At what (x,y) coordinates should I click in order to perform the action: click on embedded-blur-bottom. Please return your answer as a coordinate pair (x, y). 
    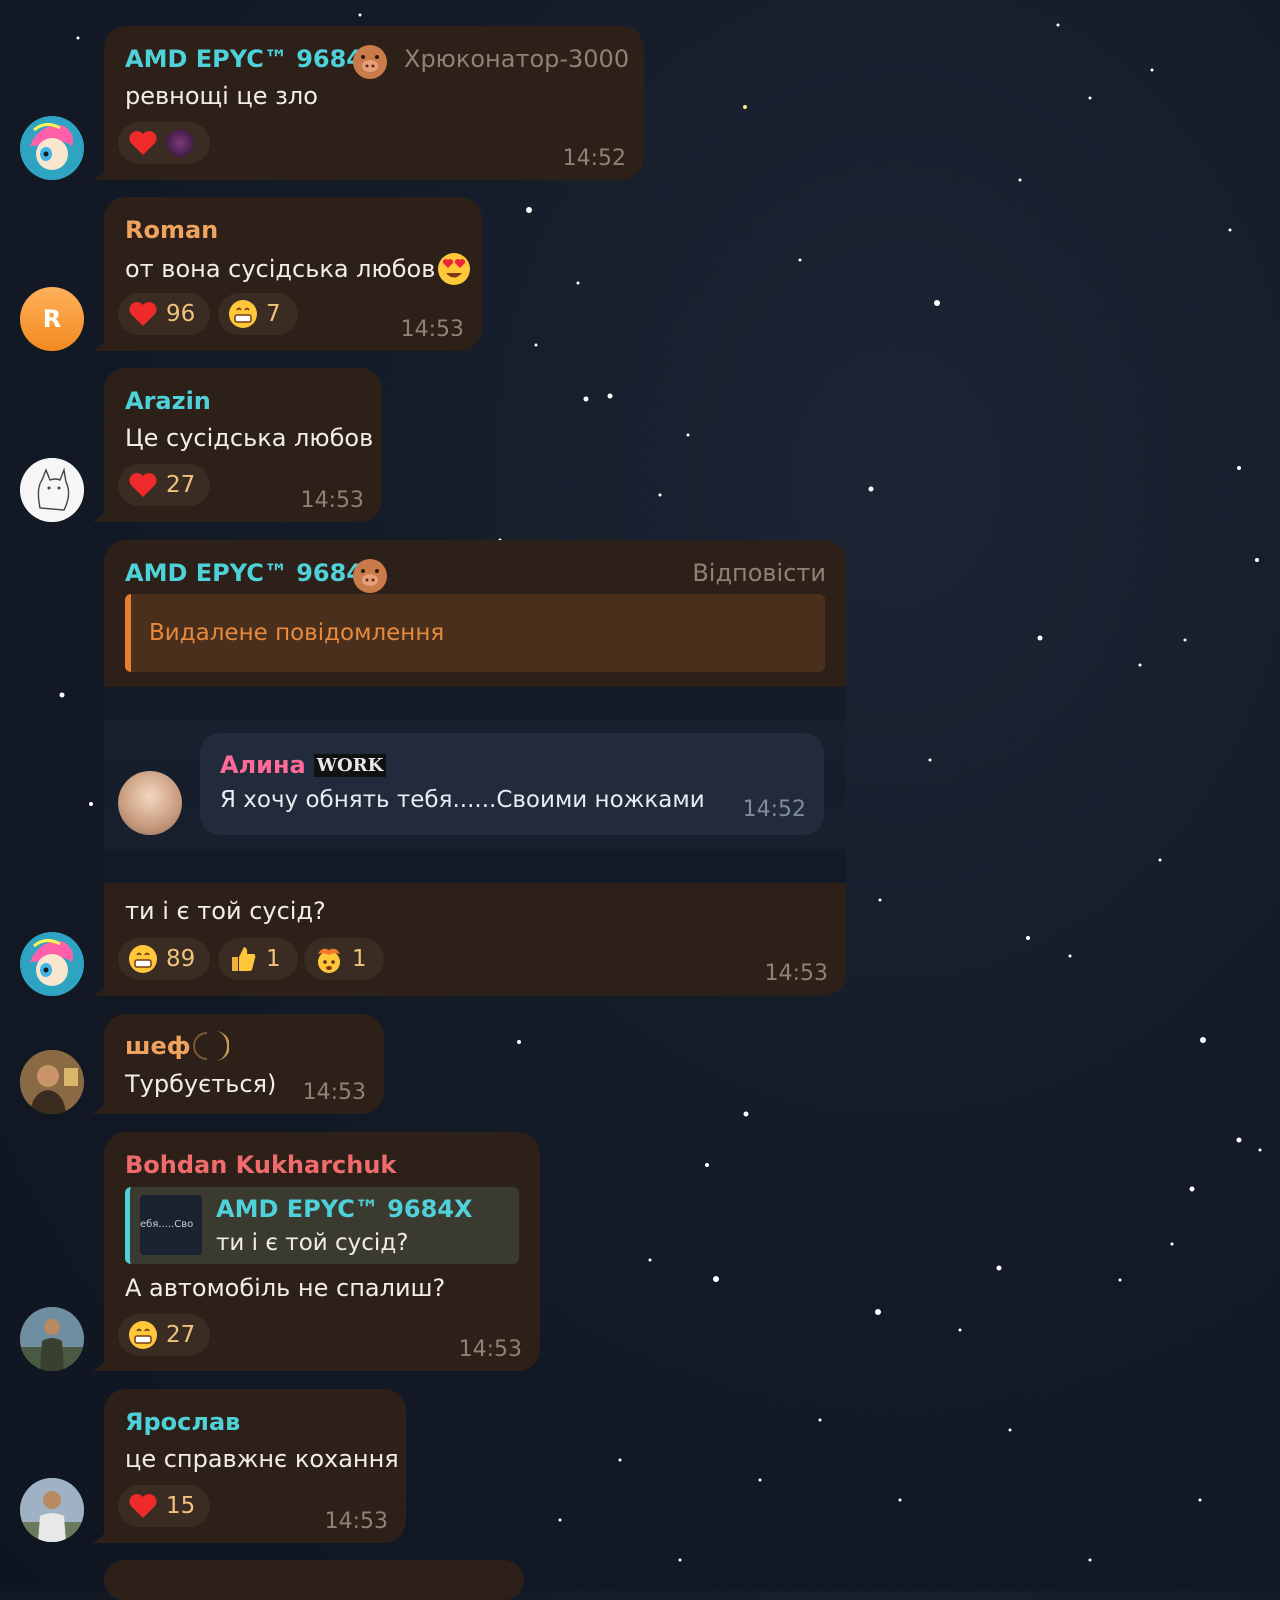
    Looking at the image, I should click on (475, 866).